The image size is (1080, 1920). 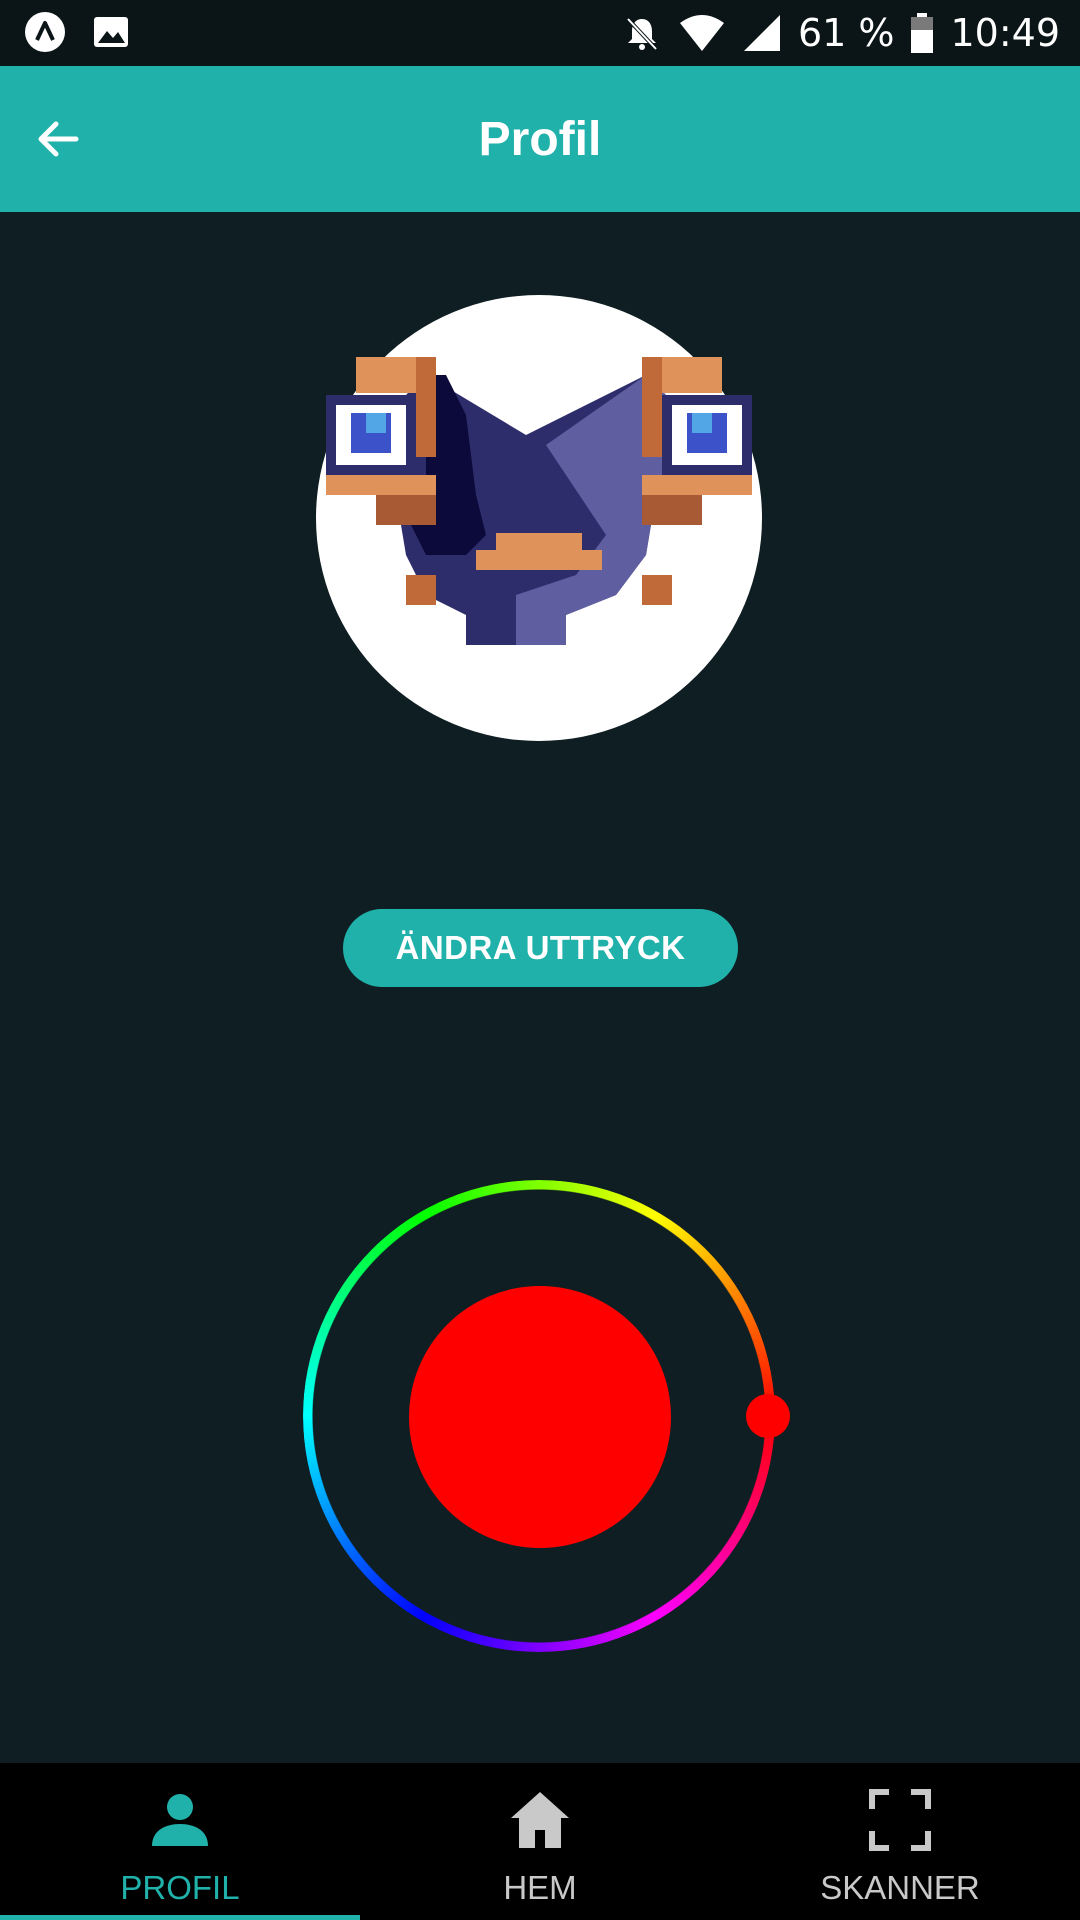 What do you see at coordinates (1005, 33) in the screenshot?
I see `clock: 10:49` at bounding box center [1005, 33].